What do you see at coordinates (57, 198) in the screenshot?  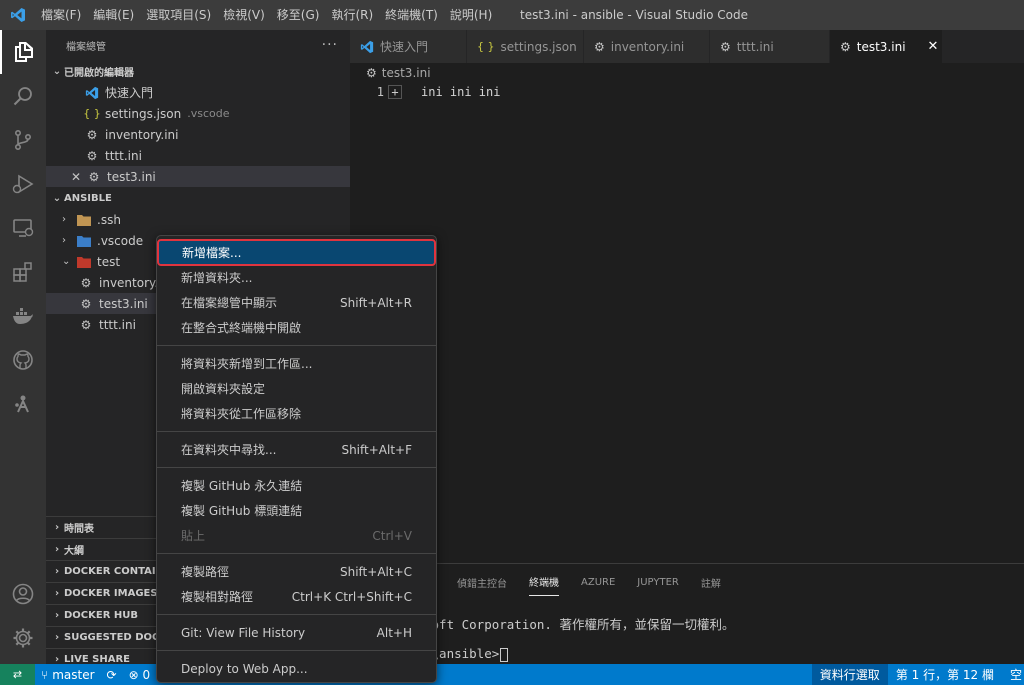 I see `chevron-down-icon: ⌄` at bounding box center [57, 198].